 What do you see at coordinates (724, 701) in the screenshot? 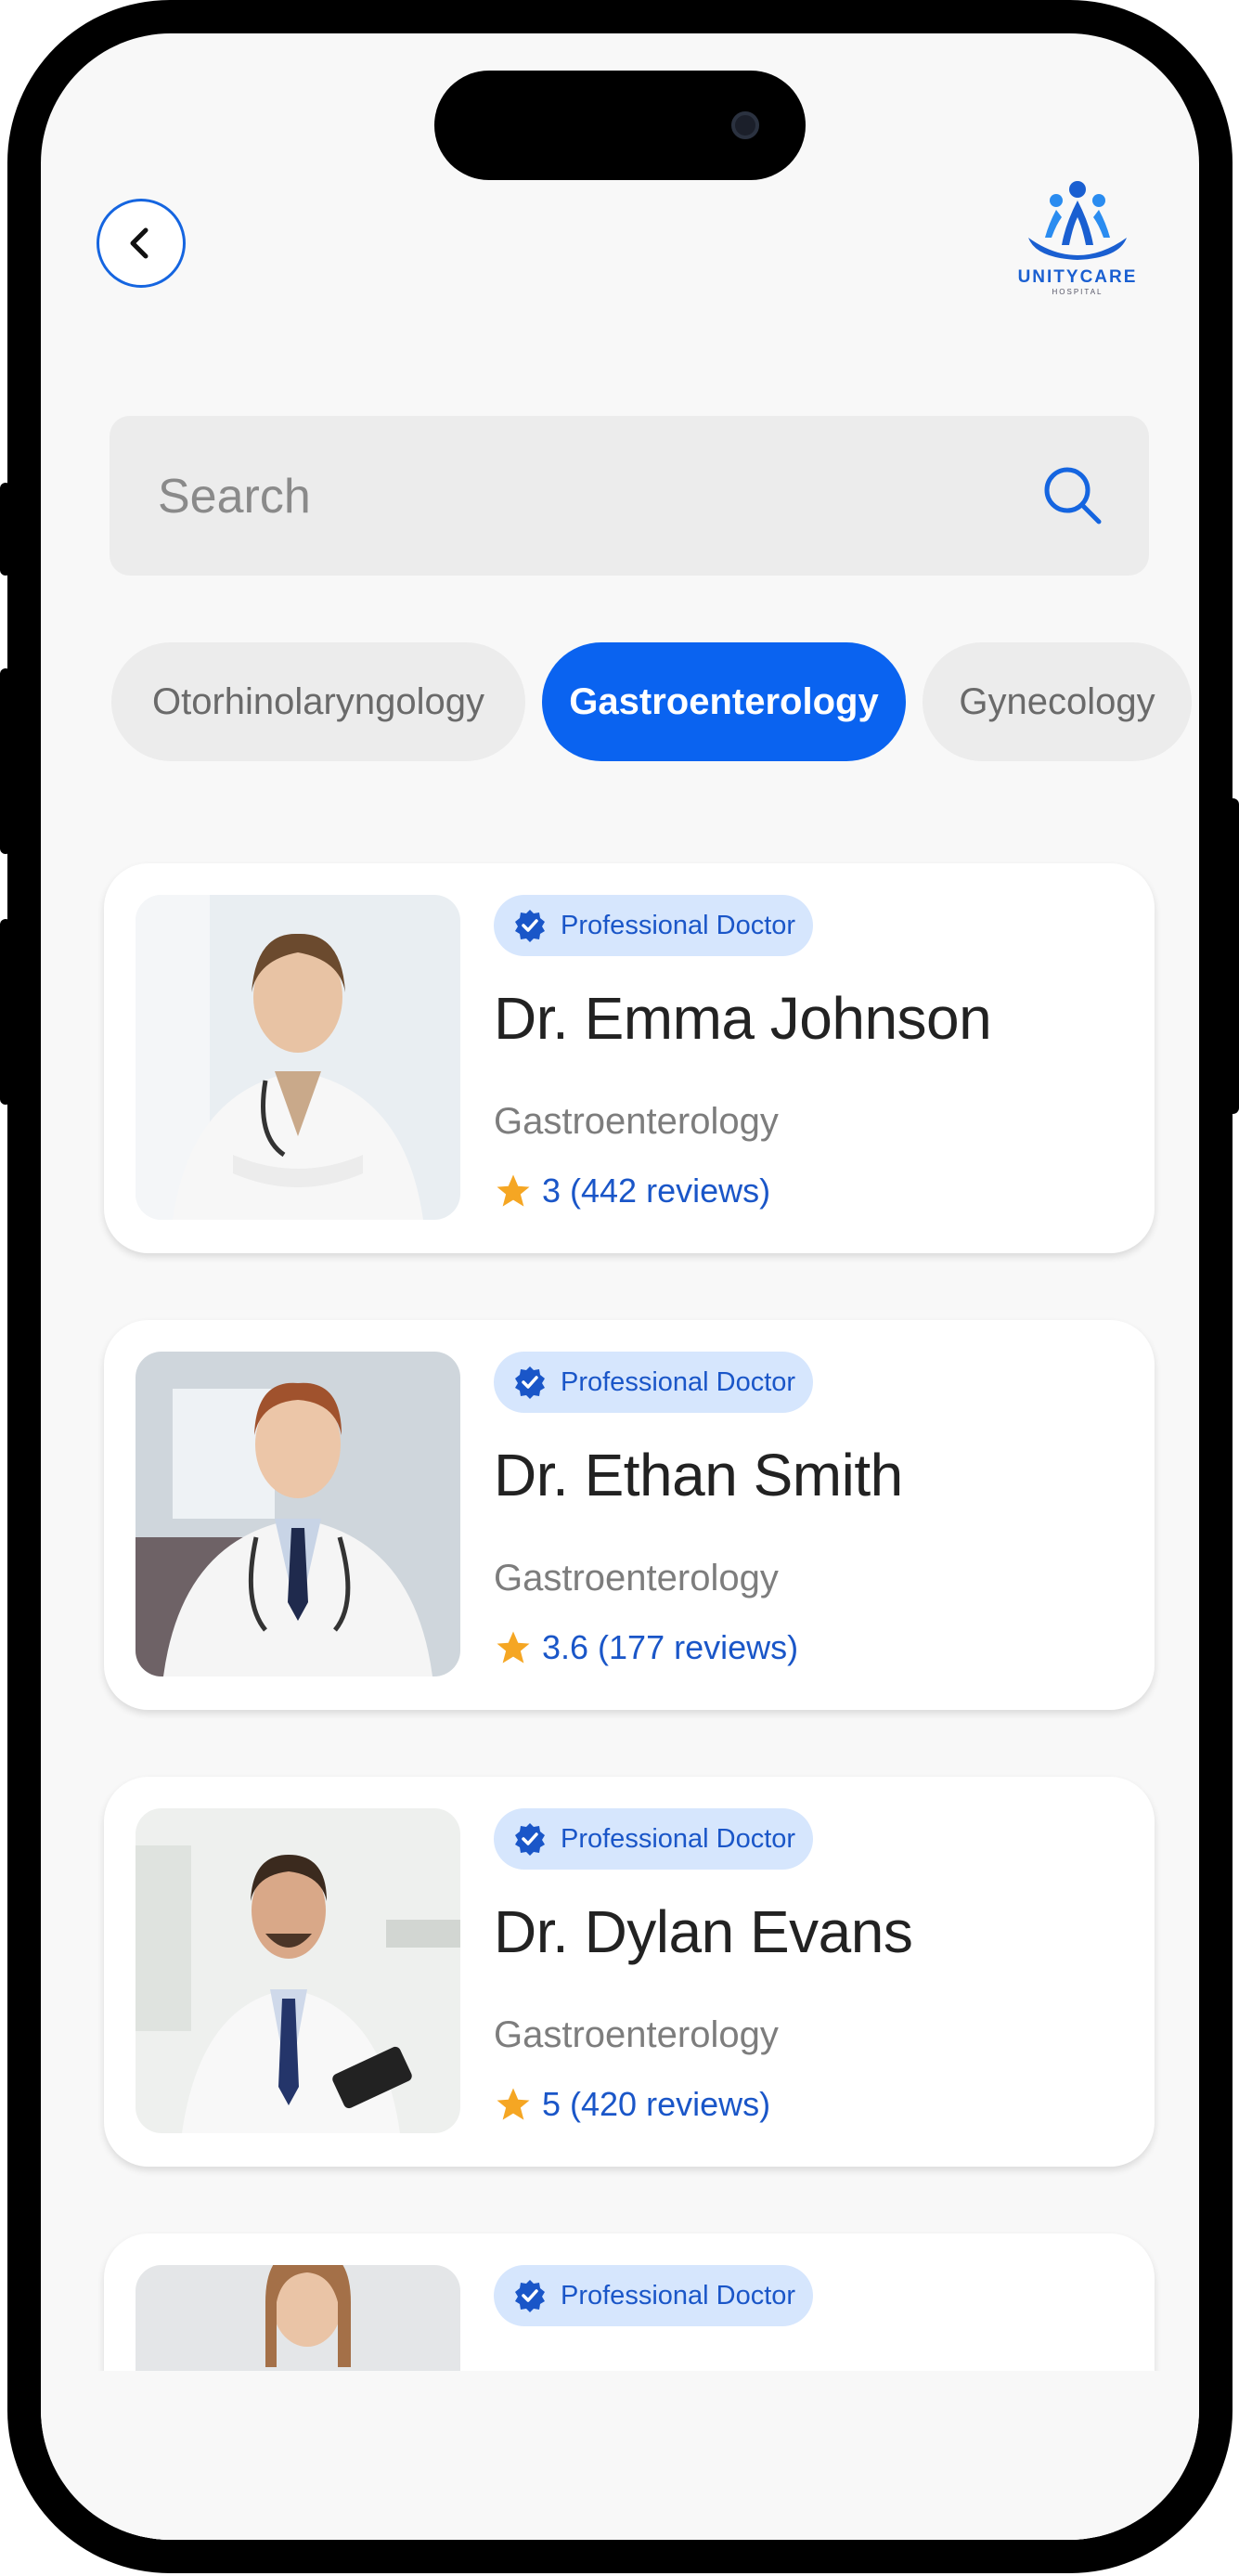
I see `category-chip-gastroenterology: Gastroenterology` at bounding box center [724, 701].